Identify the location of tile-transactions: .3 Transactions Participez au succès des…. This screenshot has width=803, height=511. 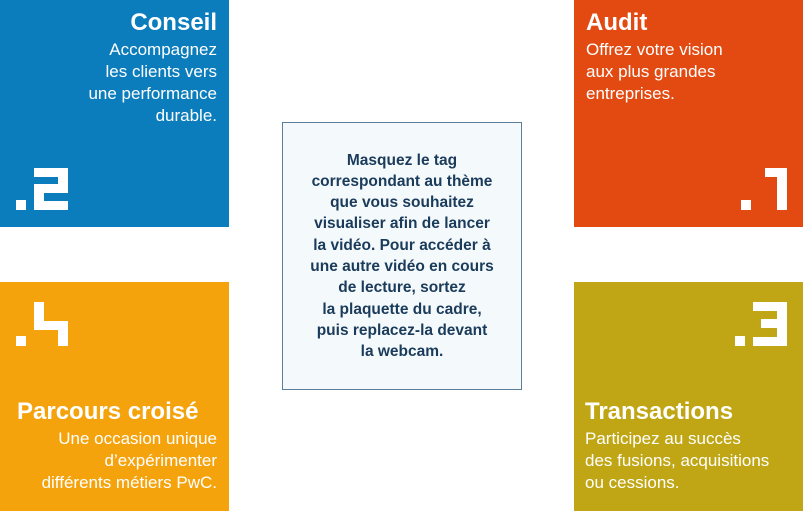
(688, 396).